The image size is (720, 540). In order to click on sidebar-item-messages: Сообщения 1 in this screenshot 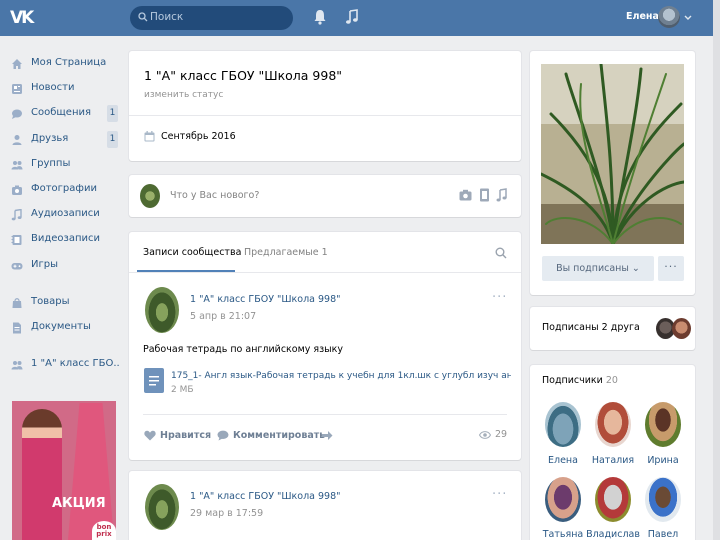, I will do `click(64, 114)`.